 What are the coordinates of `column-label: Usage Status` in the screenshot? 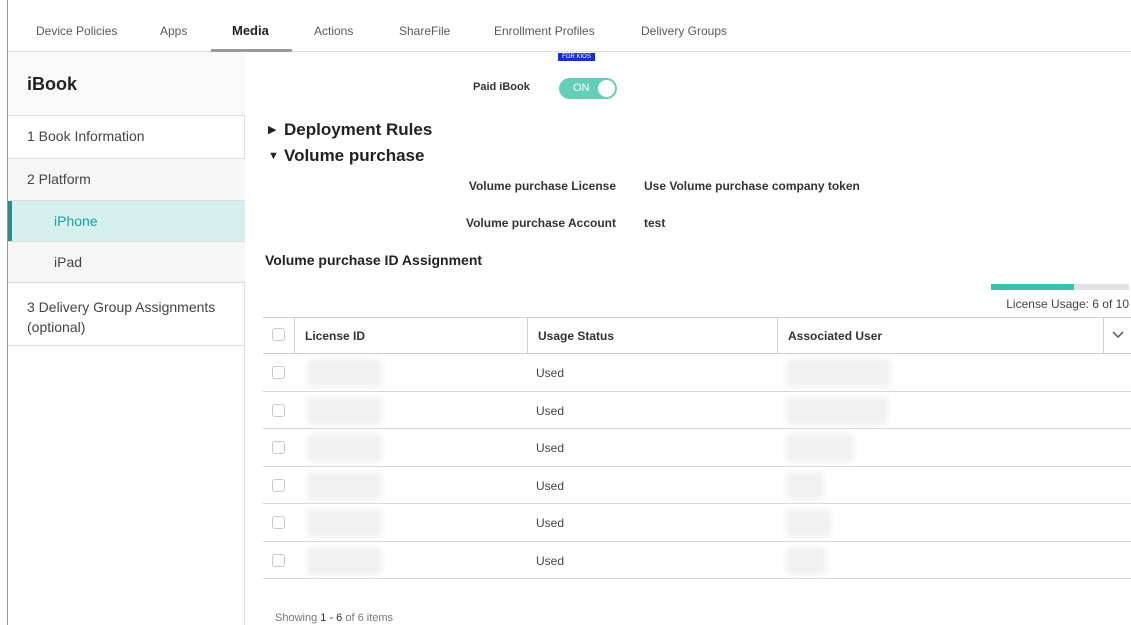 It's located at (576, 336).